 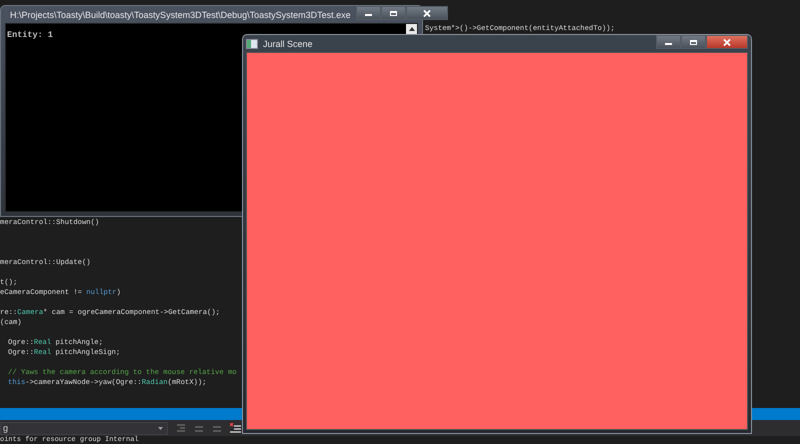 I want to click on console-output: Entity: 1, so click(x=29, y=35).